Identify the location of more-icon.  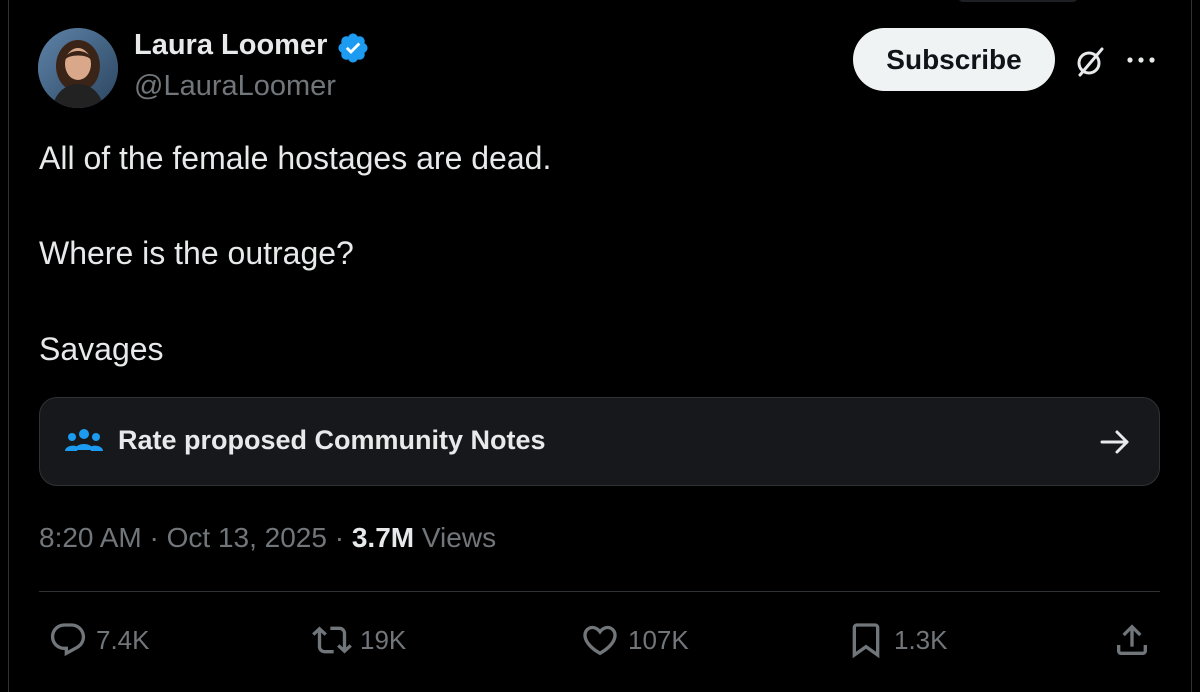
(1141, 60).